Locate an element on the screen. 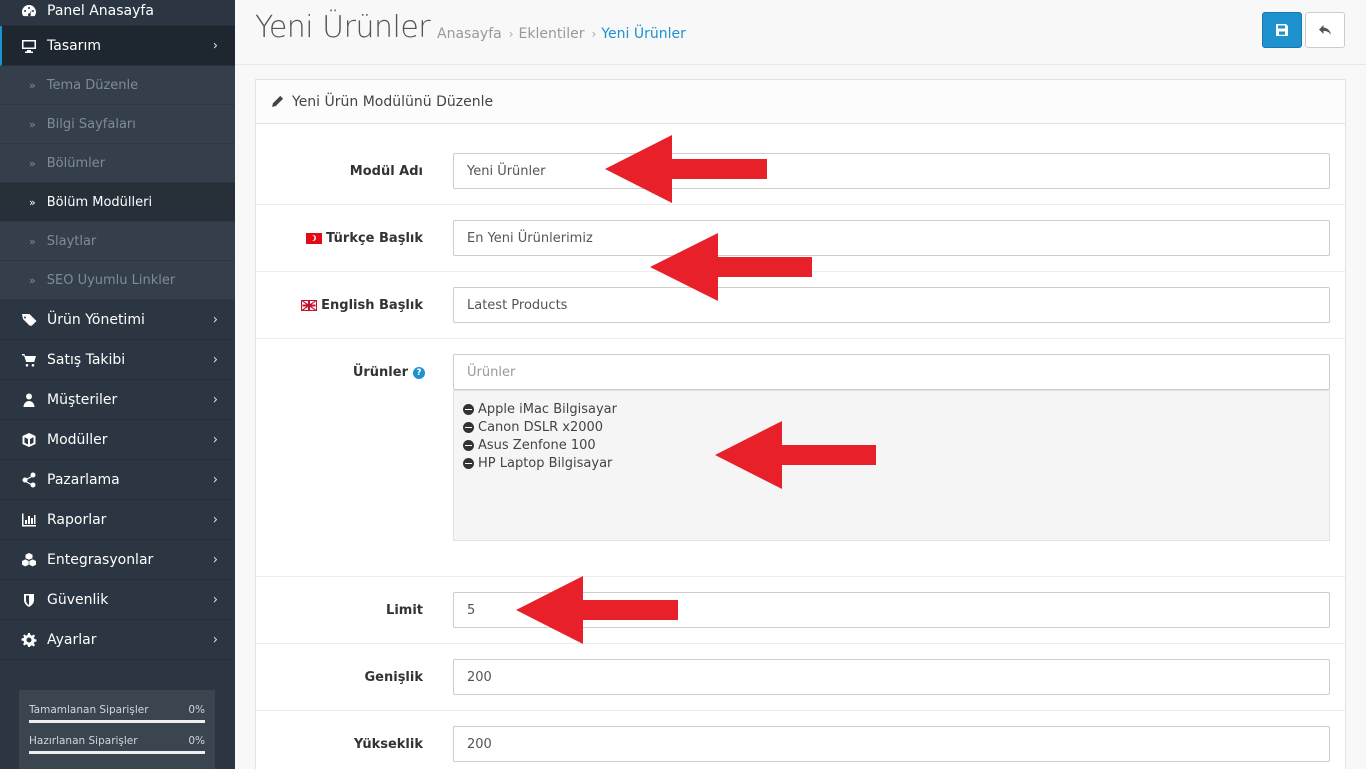 The height and width of the screenshot is (769, 1366). title-en-label-wrap: English Başlık is located at coordinates (362, 305).